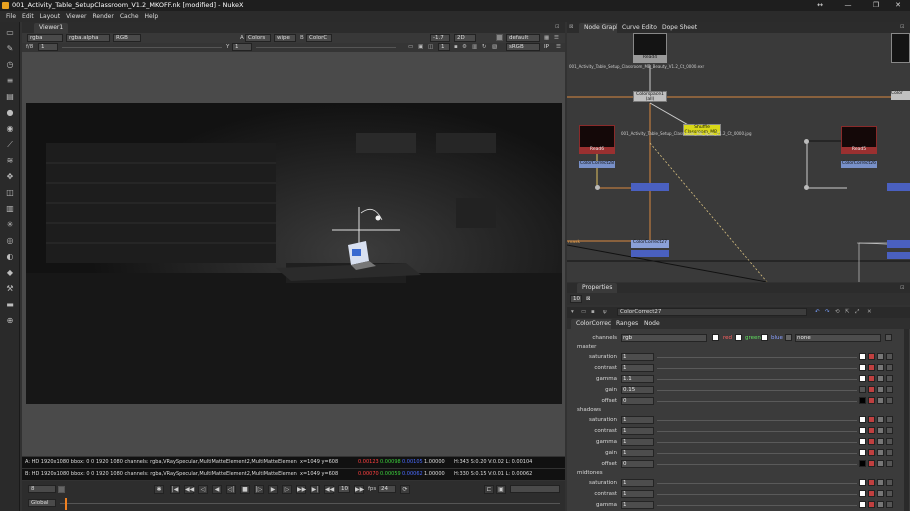  I want to click on collapse-arrow-icon: ▾, so click(572, 312).